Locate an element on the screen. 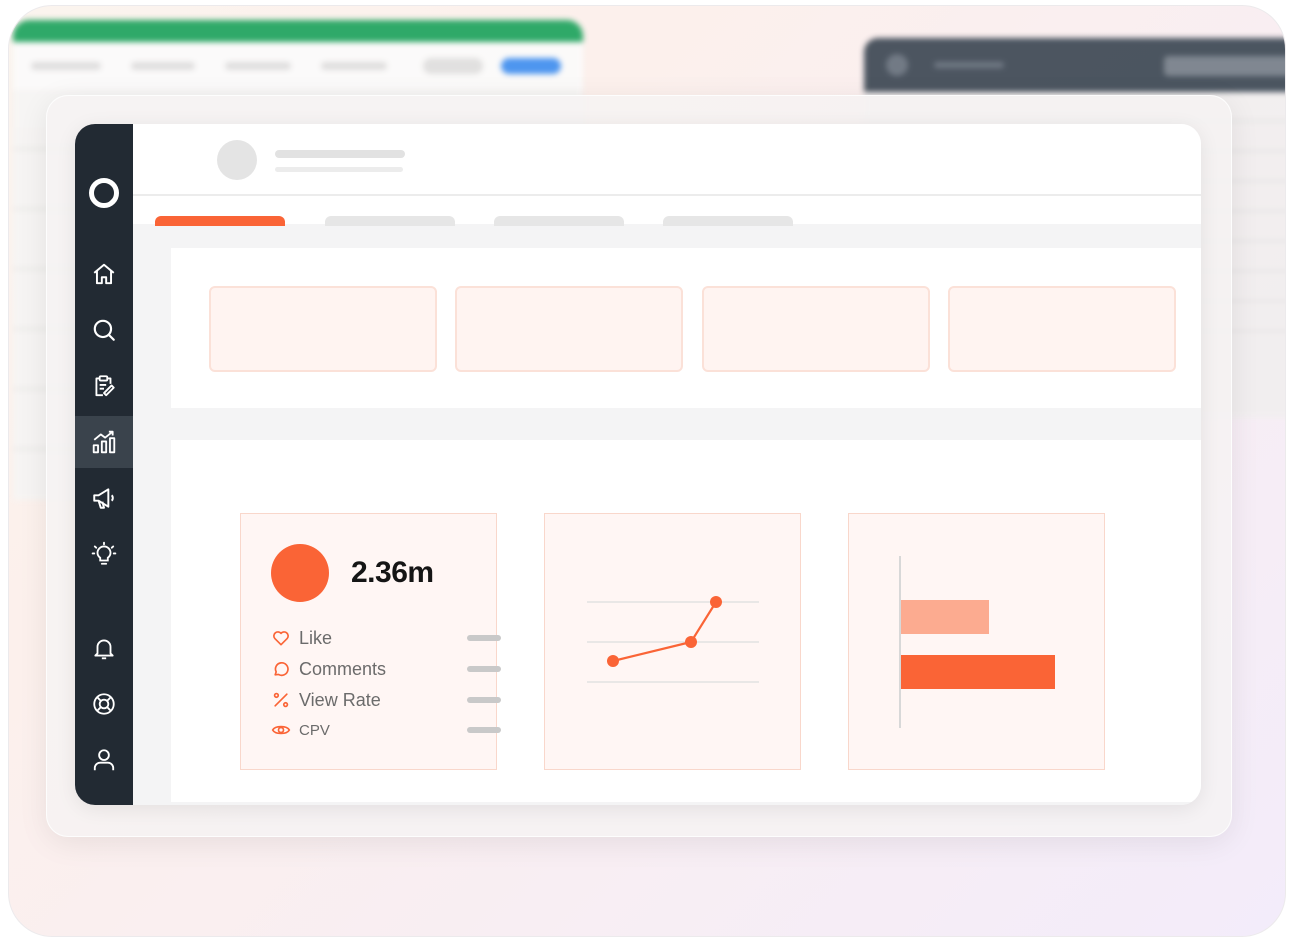 The image size is (1292, 945). sidebar-item-analytics is located at coordinates (104, 442).